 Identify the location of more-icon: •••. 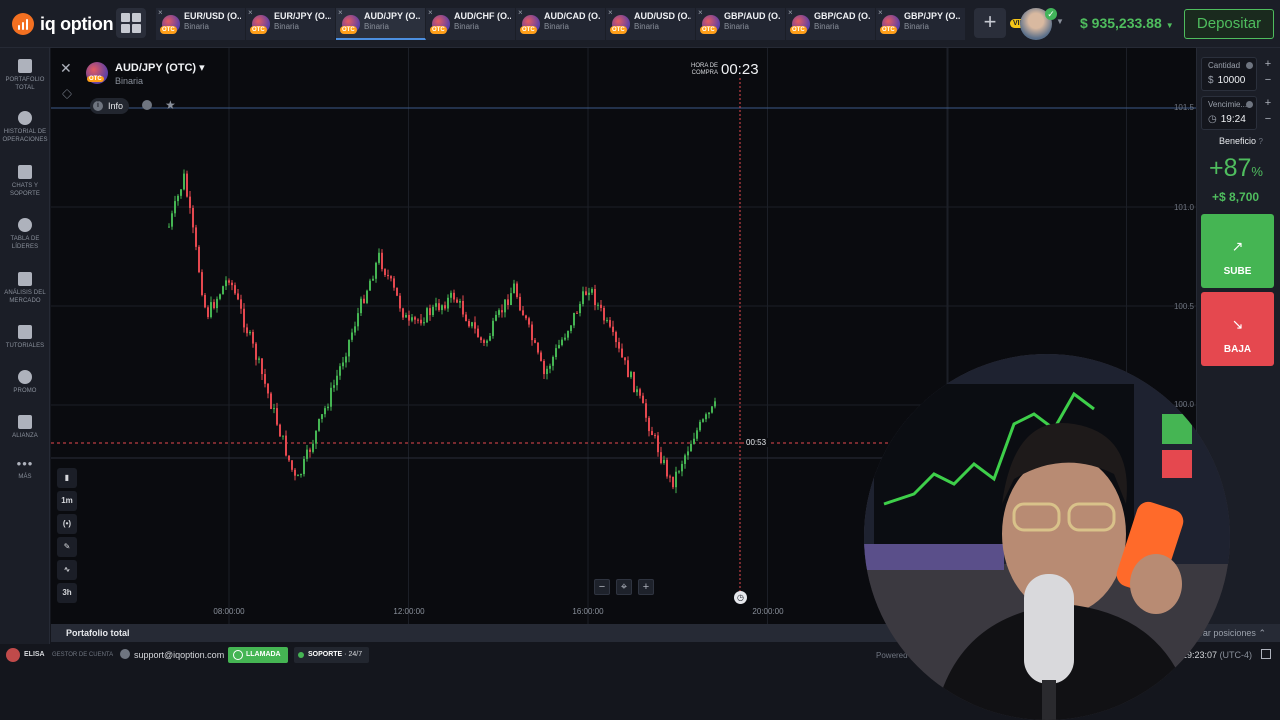
(25, 463).